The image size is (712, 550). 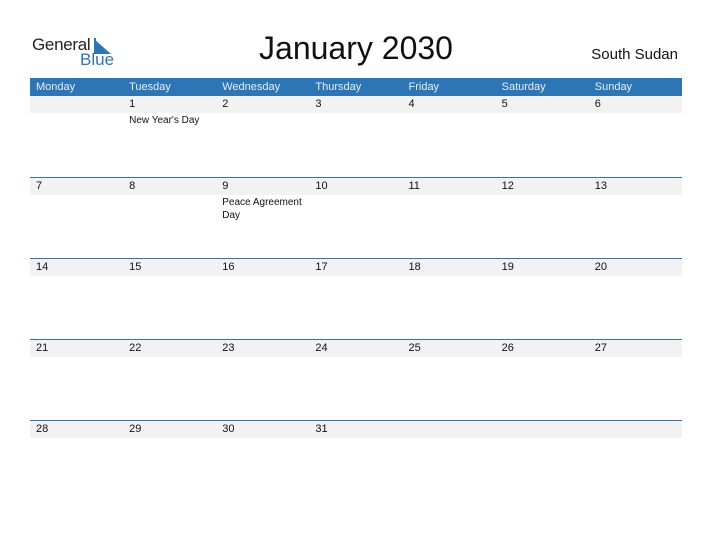 I want to click on day-number: 29, so click(x=135, y=429).